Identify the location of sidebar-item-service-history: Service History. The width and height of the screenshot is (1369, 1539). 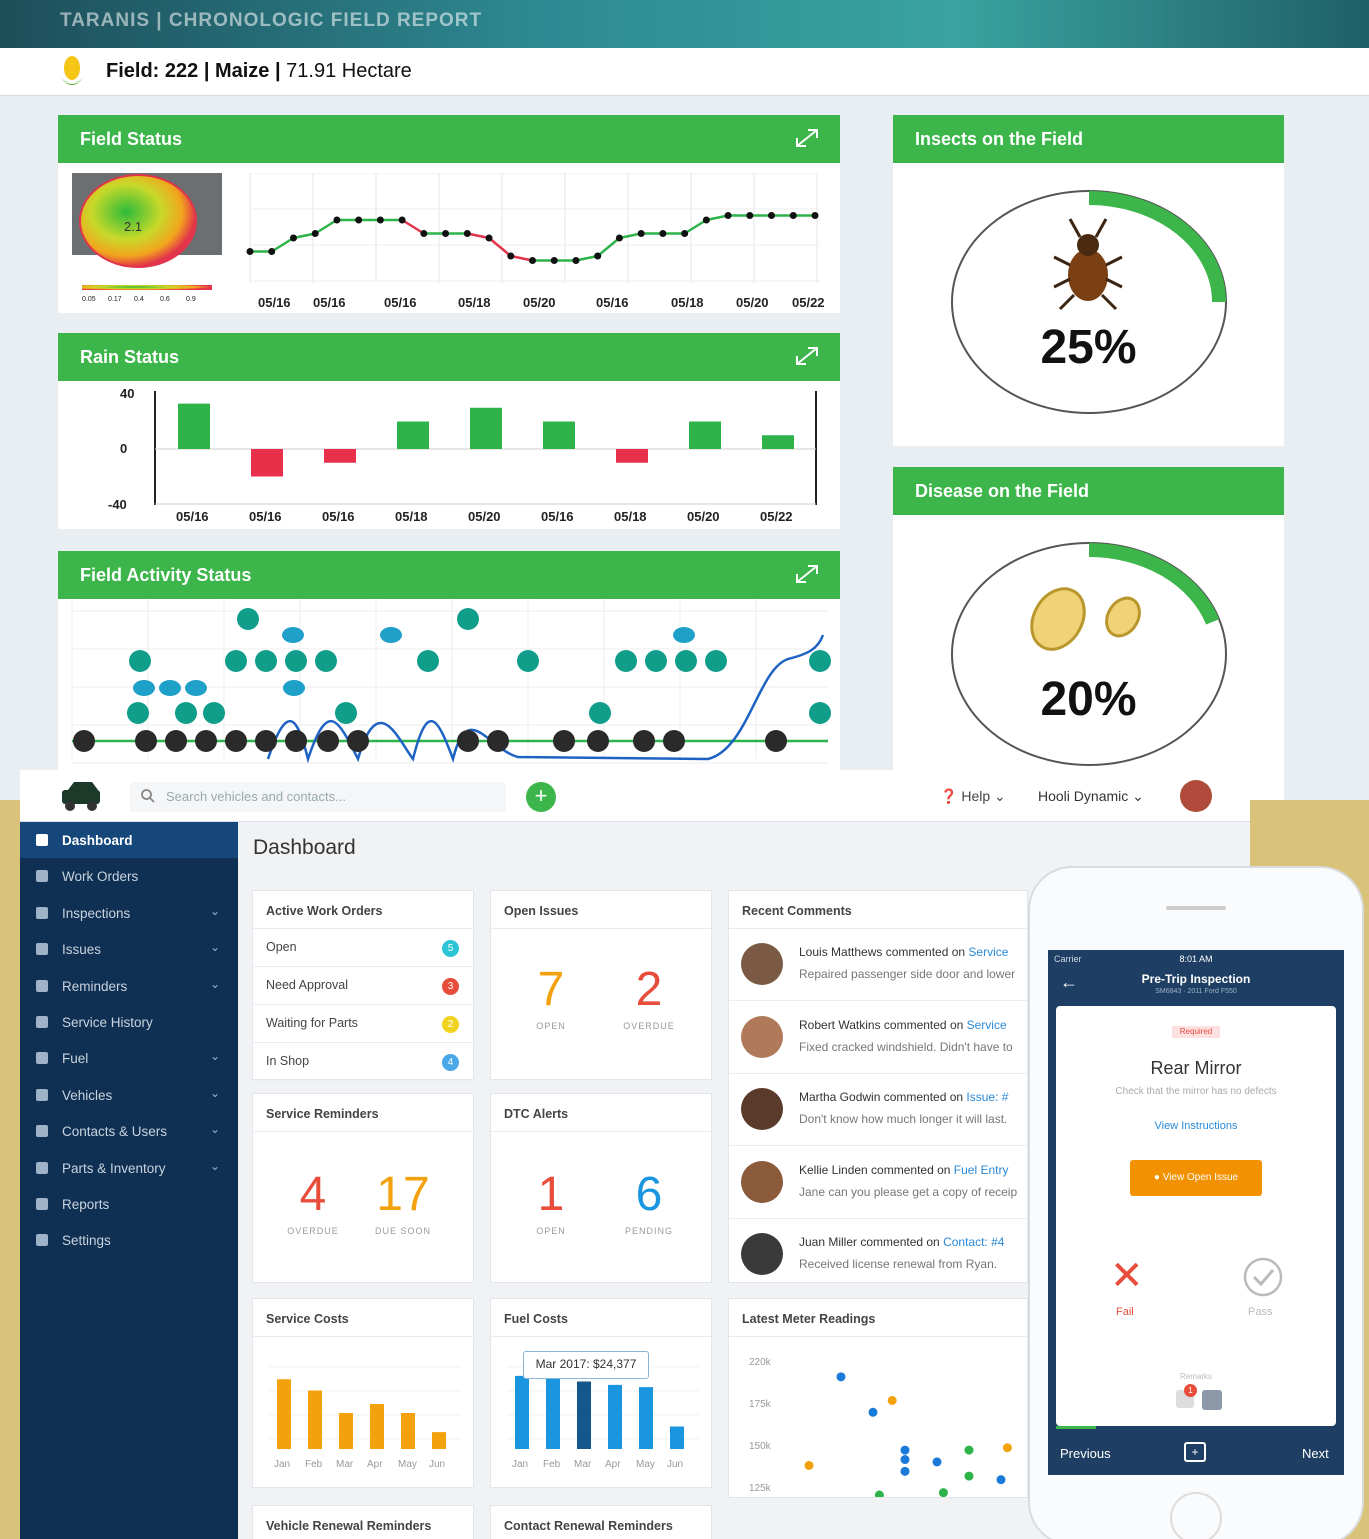
(129, 1022).